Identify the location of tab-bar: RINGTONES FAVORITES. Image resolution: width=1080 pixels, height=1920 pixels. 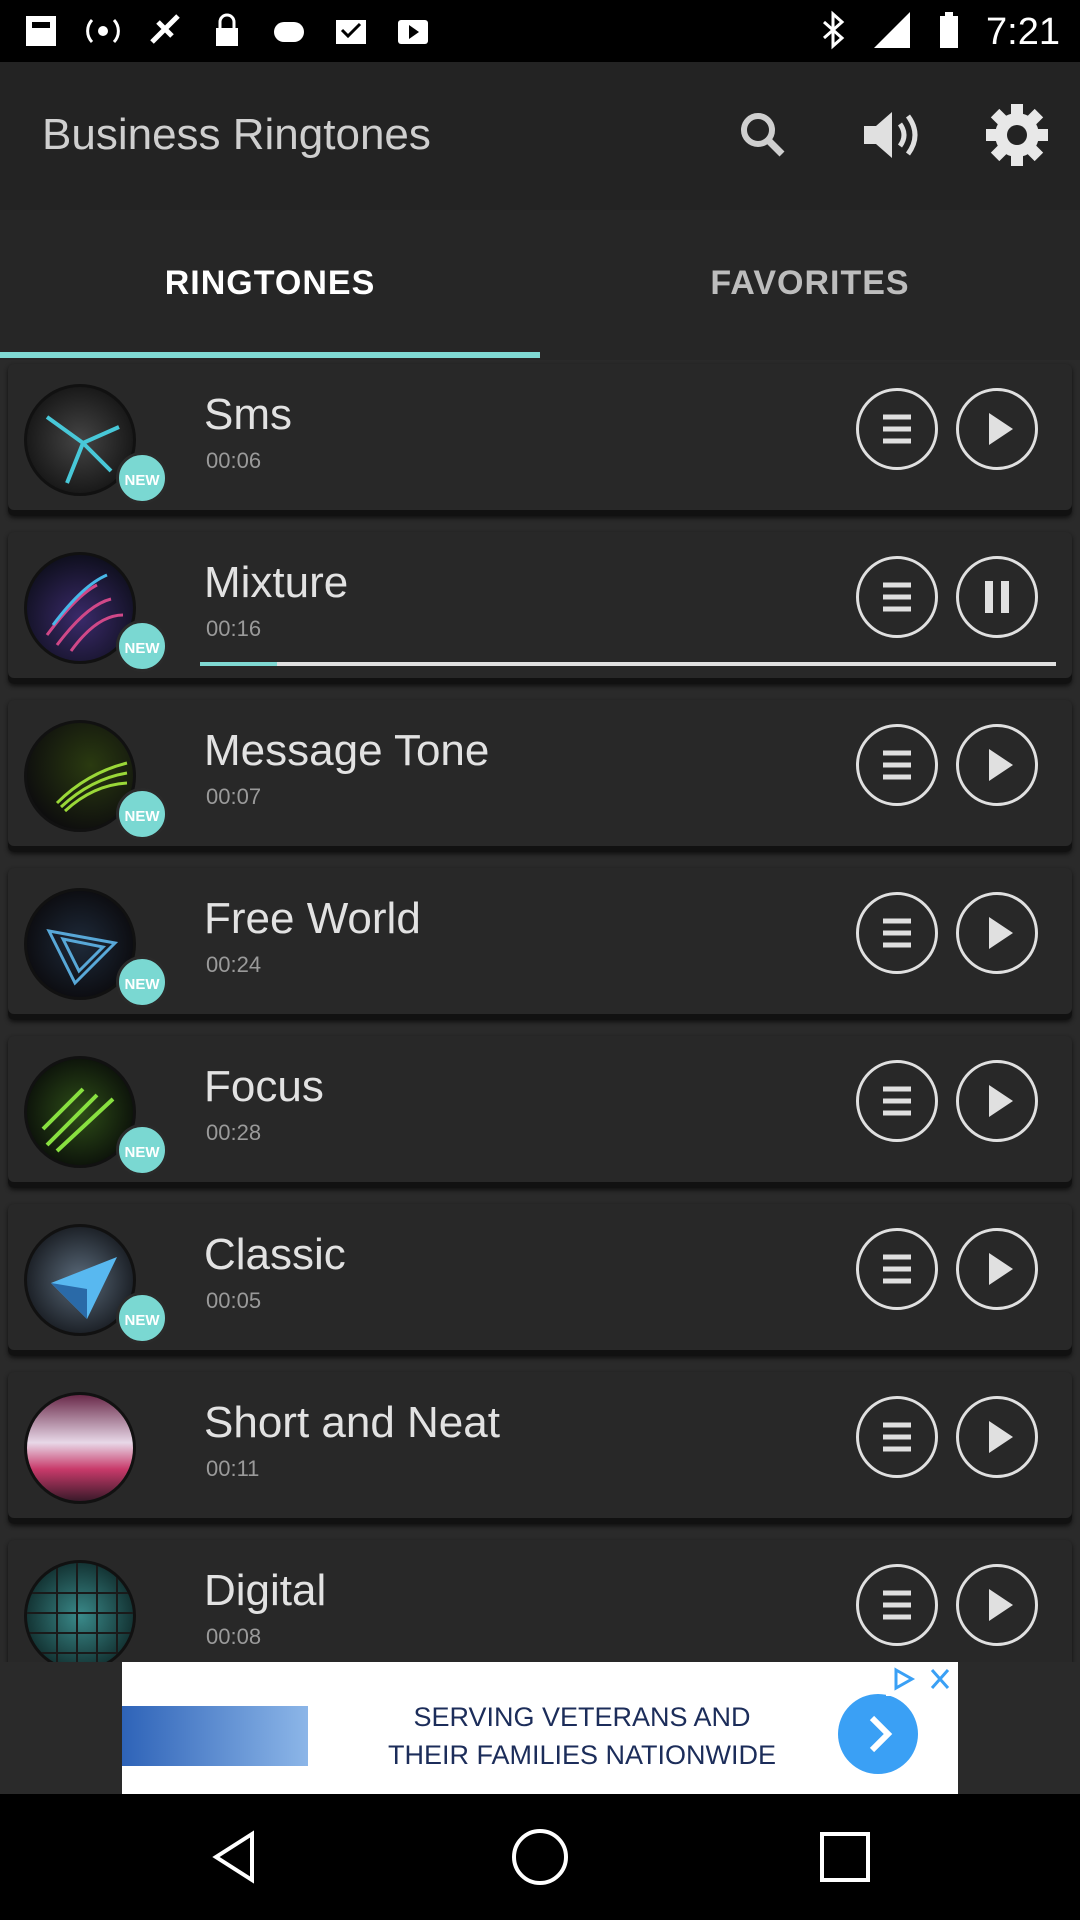
(540, 285).